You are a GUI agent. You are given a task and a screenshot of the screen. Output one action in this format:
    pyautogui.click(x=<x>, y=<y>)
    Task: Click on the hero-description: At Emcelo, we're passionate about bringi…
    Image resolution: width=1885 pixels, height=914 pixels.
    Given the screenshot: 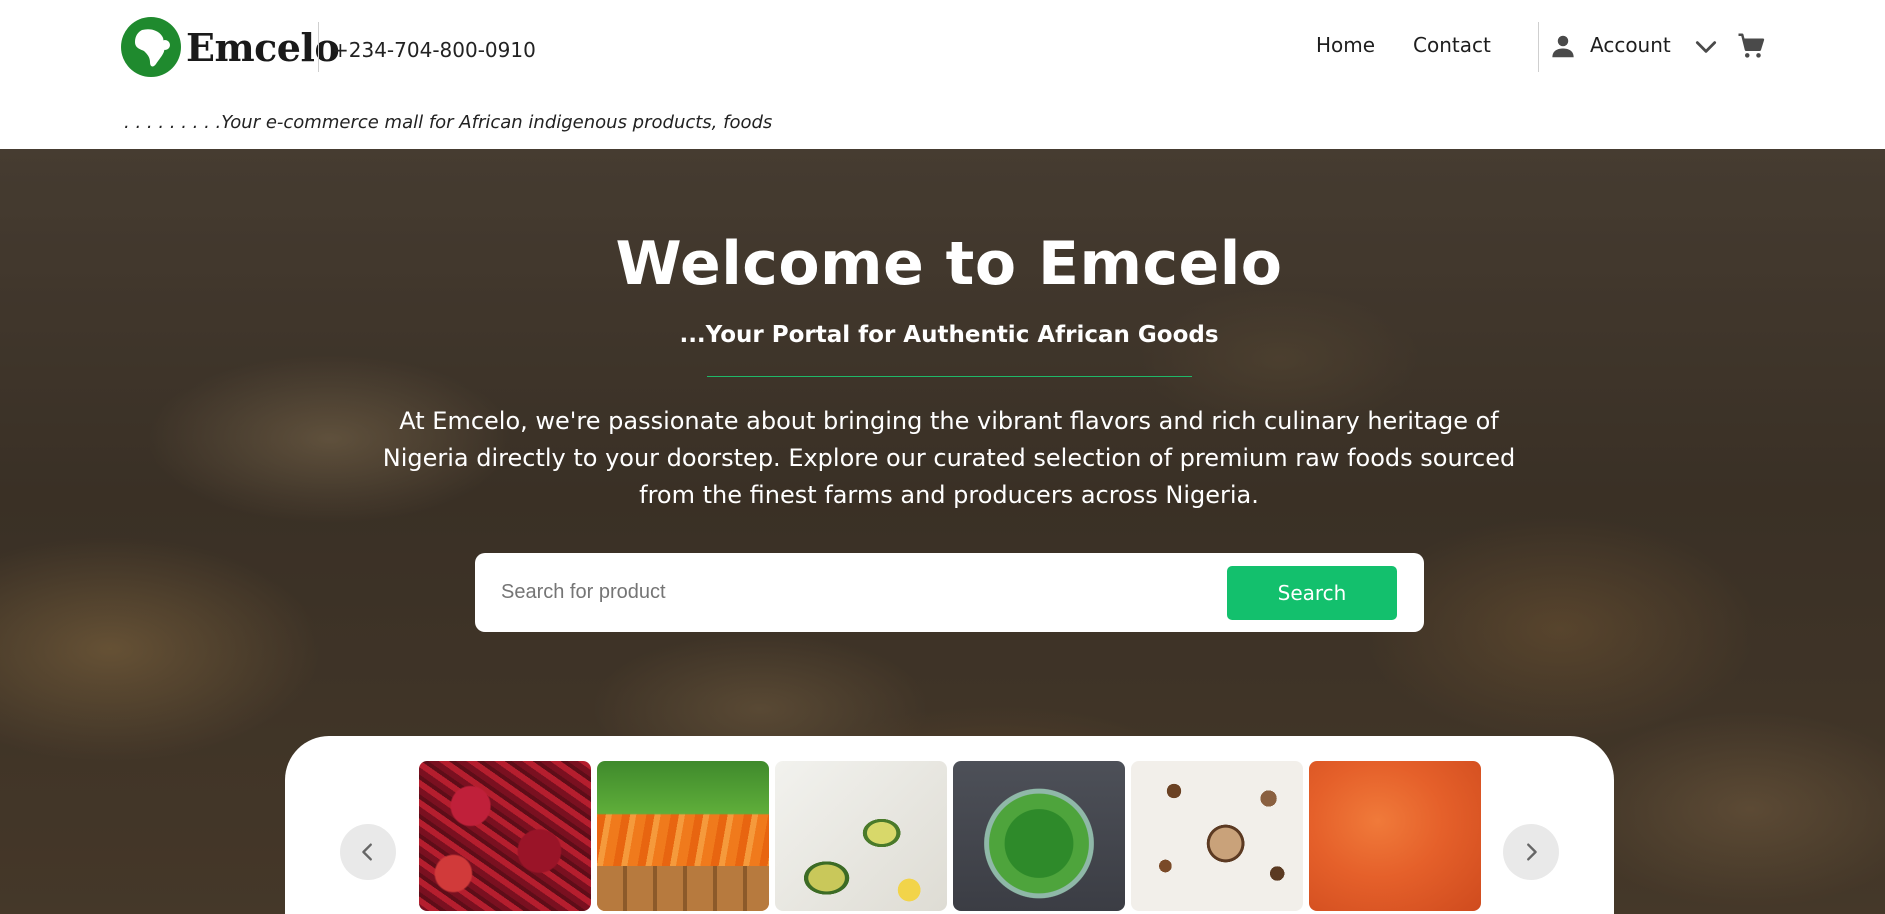 What is the action you would take?
    pyautogui.click(x=949, y=458)
    